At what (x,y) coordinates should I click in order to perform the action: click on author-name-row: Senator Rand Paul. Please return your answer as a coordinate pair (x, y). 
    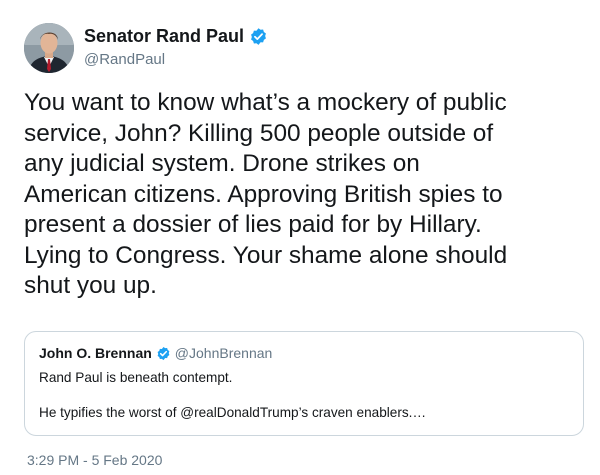
    Looking at the image, I should click on (176, 36).